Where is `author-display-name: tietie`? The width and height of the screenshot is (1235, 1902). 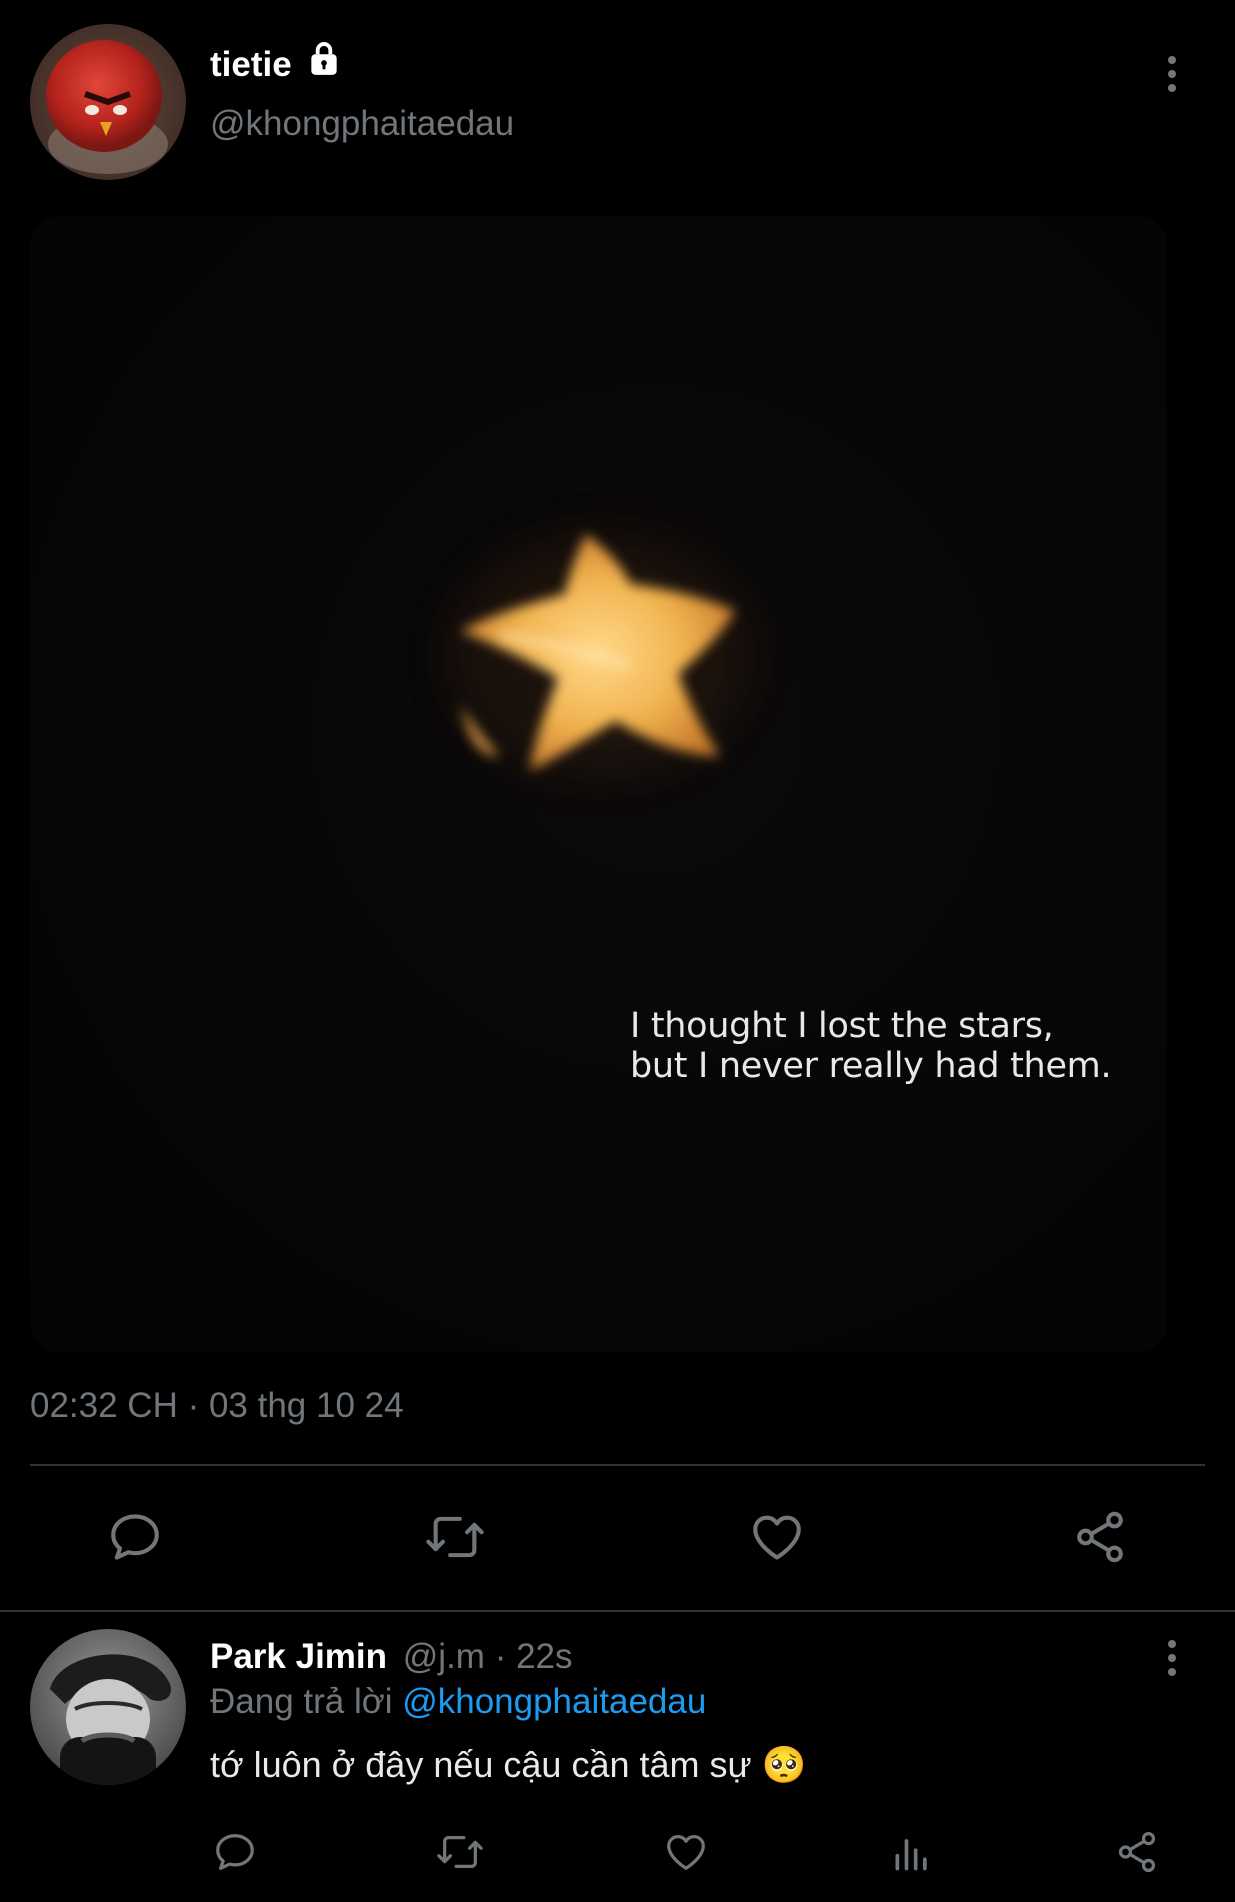 author-display-name: tietie is located at coordinates (251, 64).